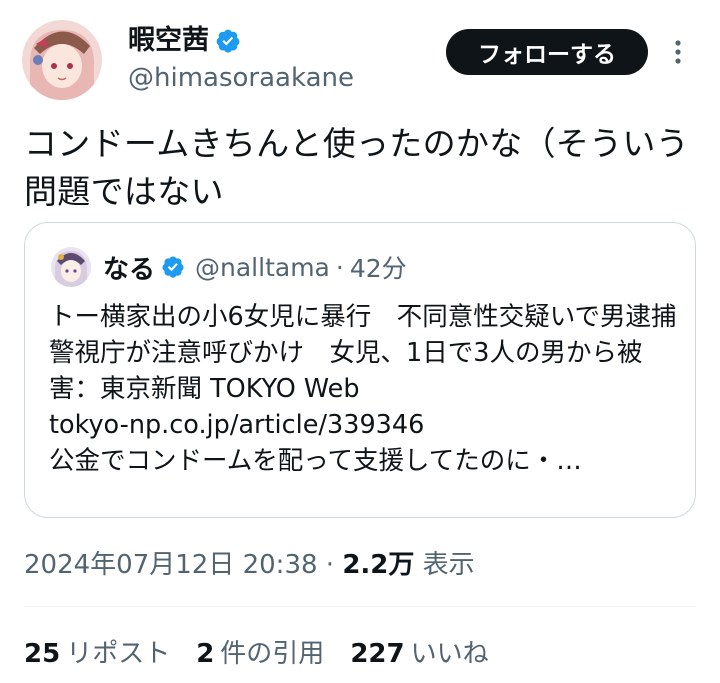 This screenshot has width=720, height=683. I want to click on tweet-meta: 2024年07月12日 20:38 · 2.2万 表示, so click(249, 565).